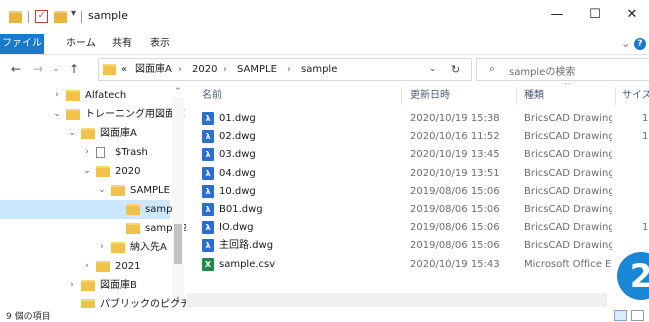  I want to click on tab-share: 共有, so click(122, 44).